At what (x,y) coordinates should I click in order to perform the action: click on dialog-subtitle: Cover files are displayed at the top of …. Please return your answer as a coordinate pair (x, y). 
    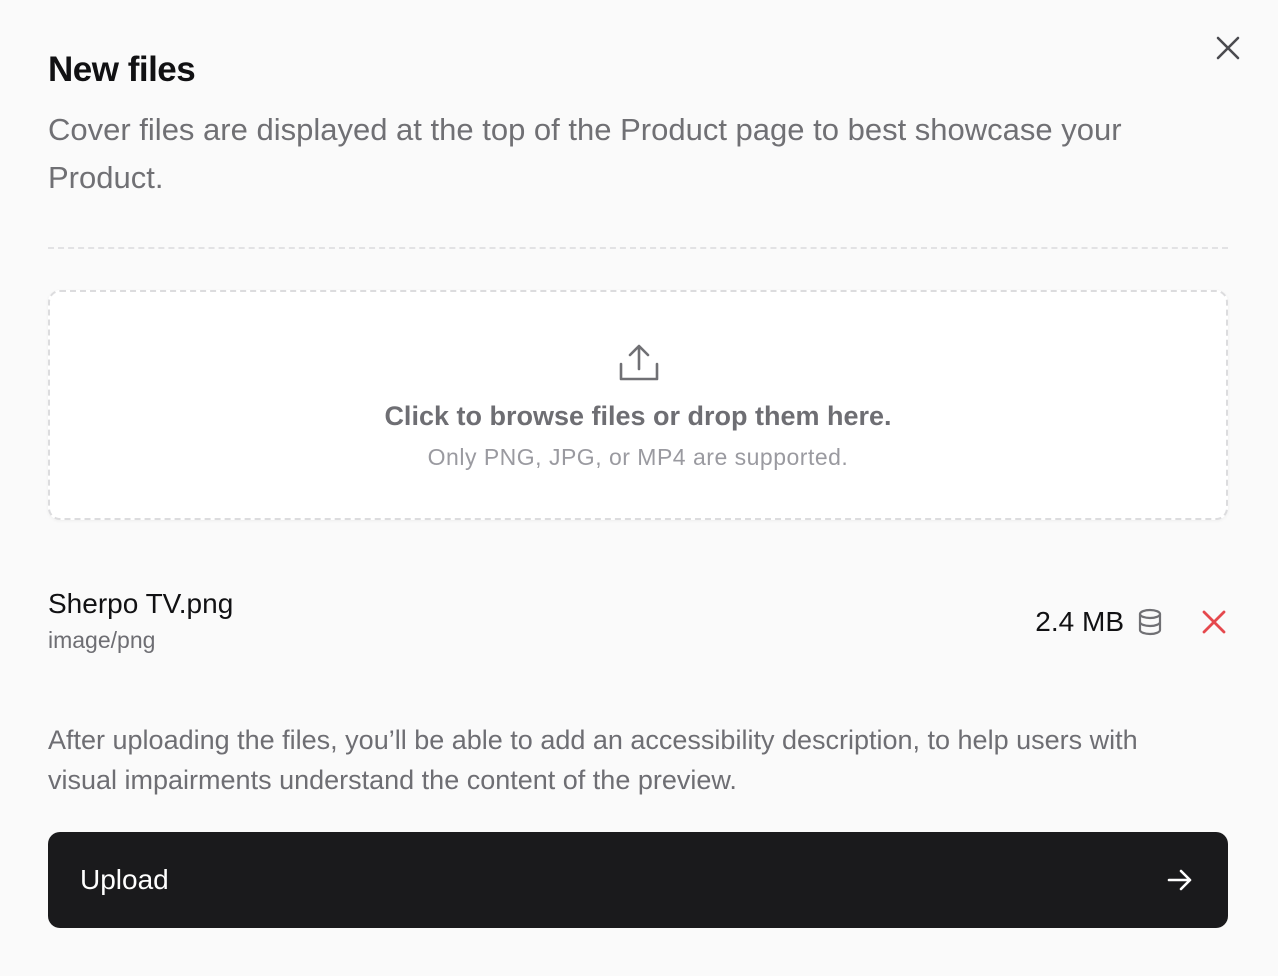
    Looking at the image, I should click on (585, 153).